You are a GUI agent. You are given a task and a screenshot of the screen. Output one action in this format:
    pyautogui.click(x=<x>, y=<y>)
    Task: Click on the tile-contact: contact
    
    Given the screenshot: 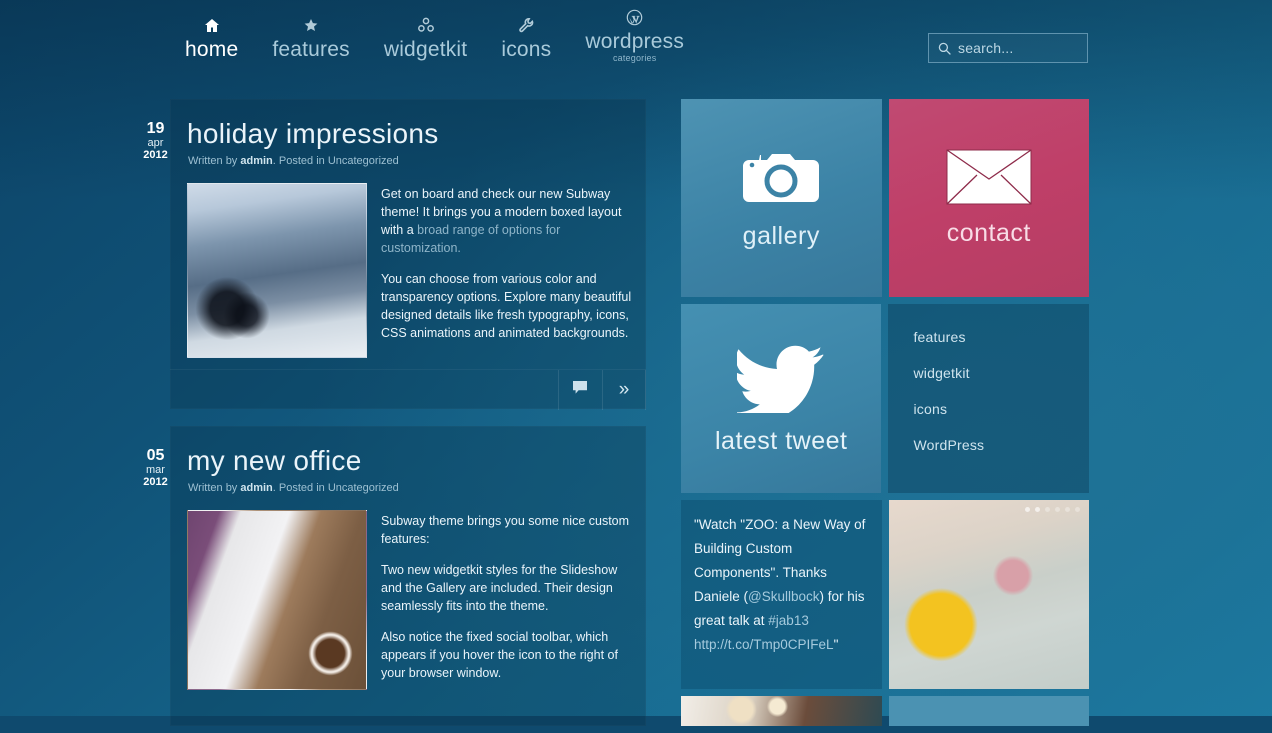 What is the action you would take?
    pyautogui.click(x=988, y=198)
    